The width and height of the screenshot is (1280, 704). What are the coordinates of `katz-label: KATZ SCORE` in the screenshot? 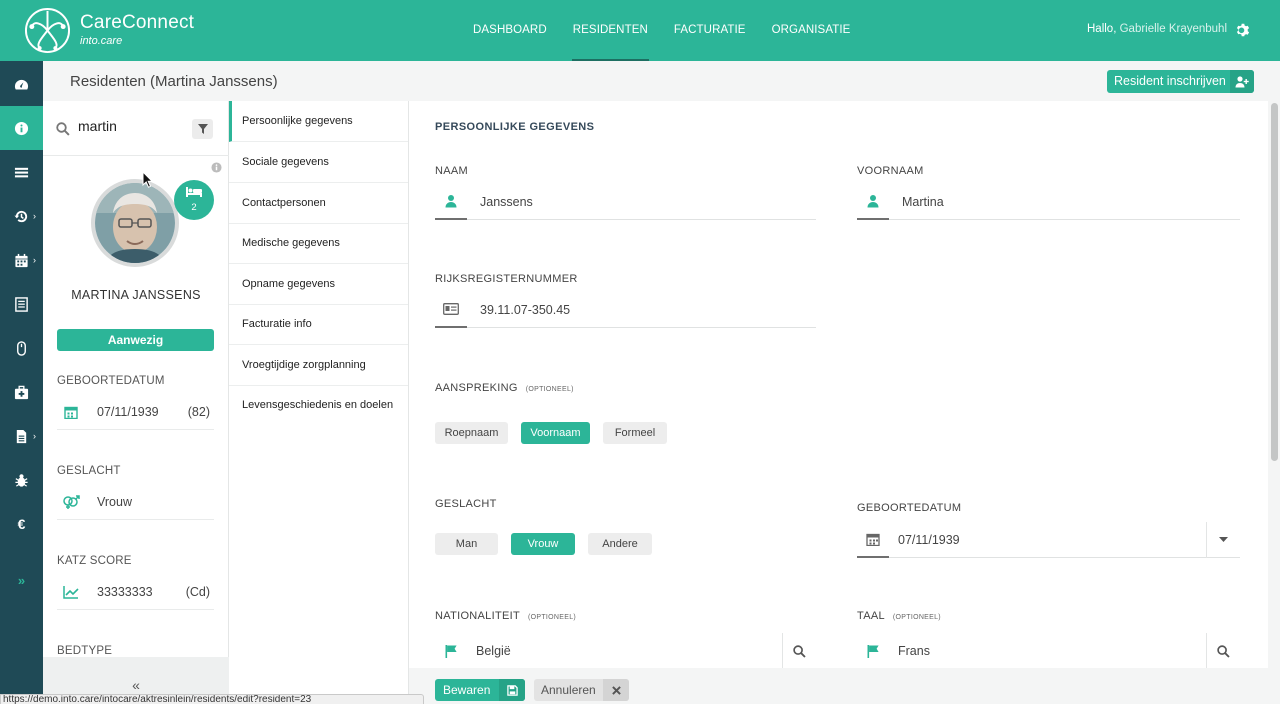 It's located at (94, 561).